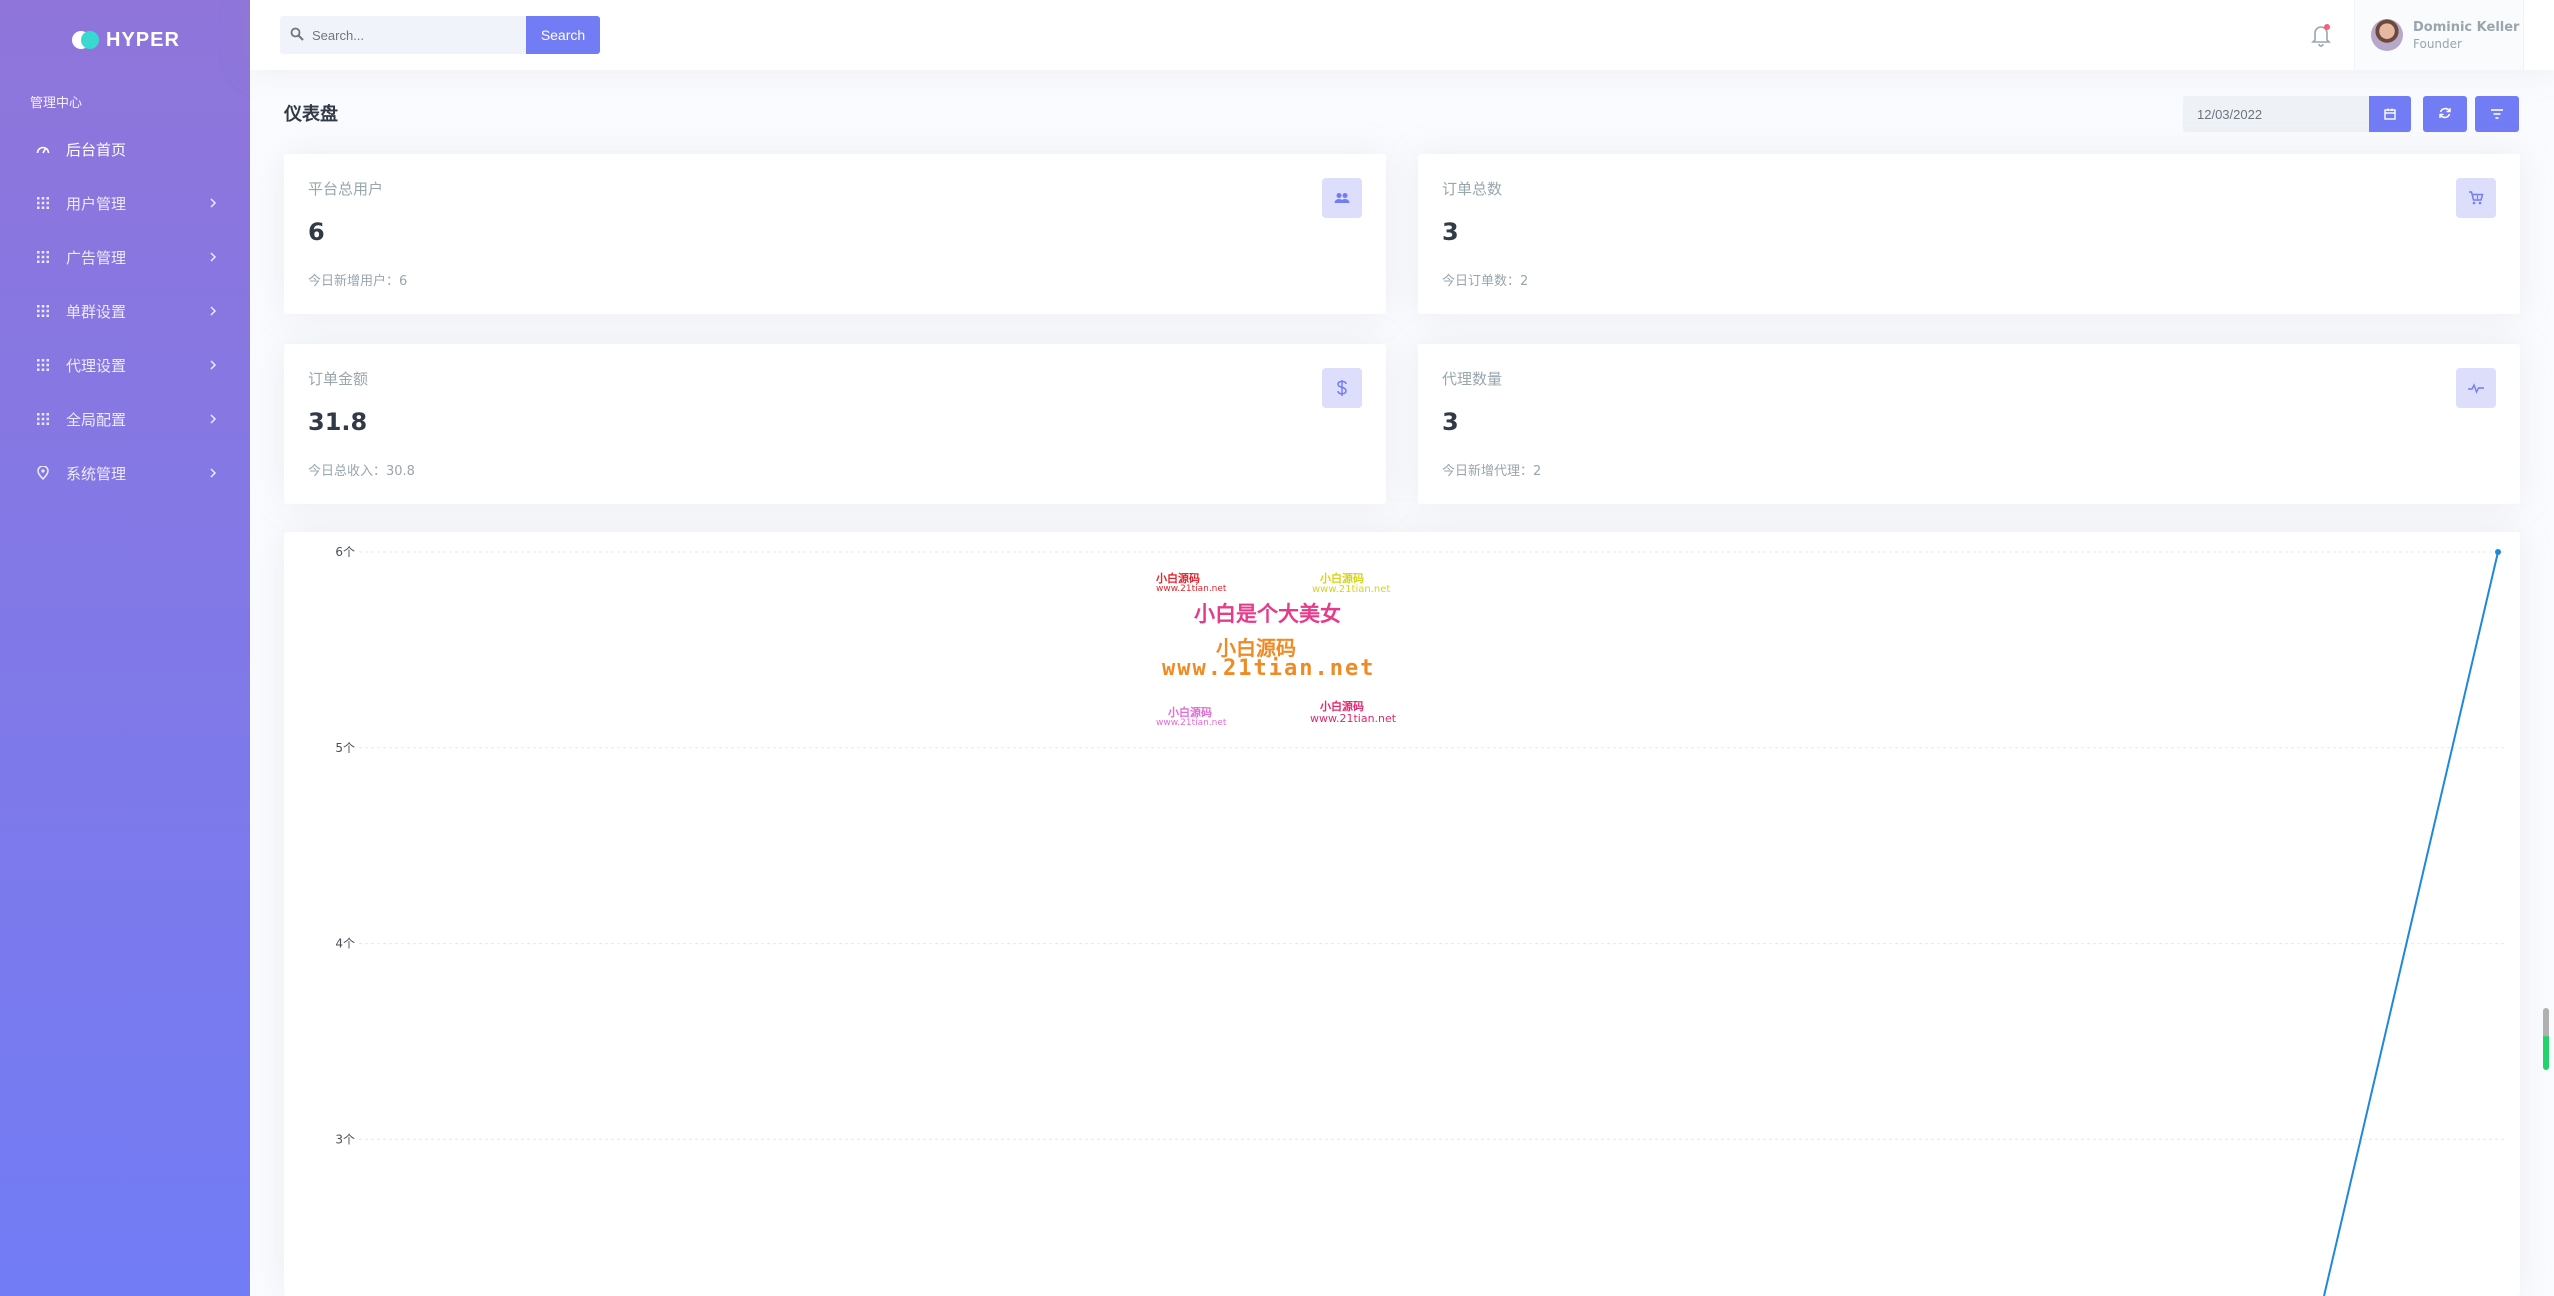  I want to click on map-pin-icon, so click(43, 473).